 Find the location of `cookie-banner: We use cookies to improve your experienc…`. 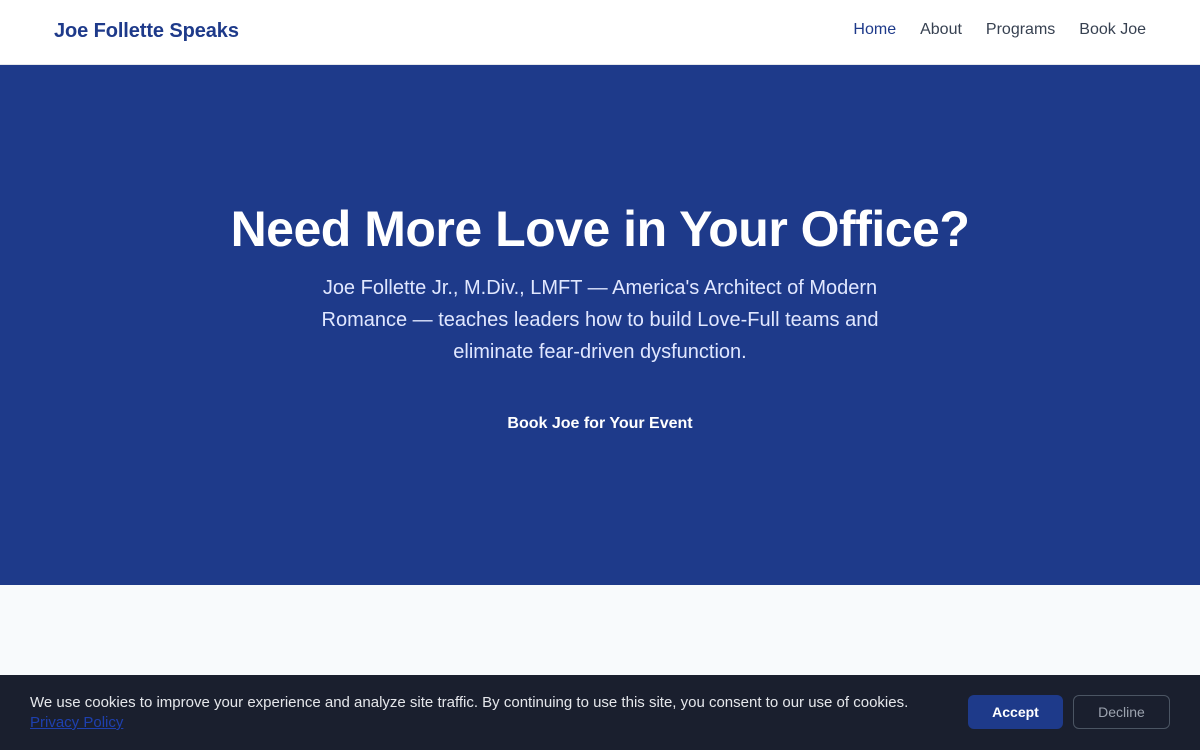

cookie-banner: We use cookies to improve your experienc… is located at coordinates (600, 712).